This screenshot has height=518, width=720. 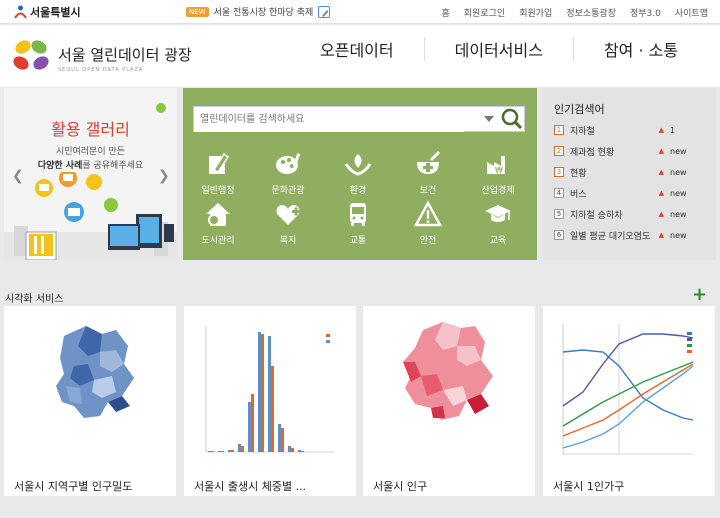 I want to click on category-safety: 안전, so click(x=428, y=223).